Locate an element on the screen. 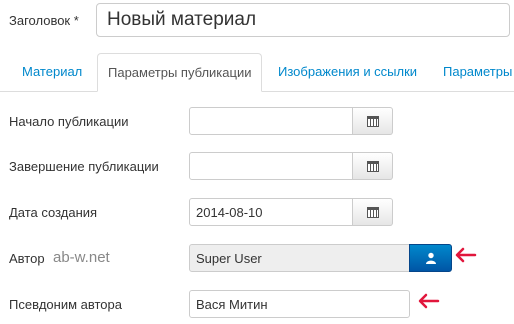 This screenshot has height=324, width=514. publish-up-input is located at coordinates (271, 121).